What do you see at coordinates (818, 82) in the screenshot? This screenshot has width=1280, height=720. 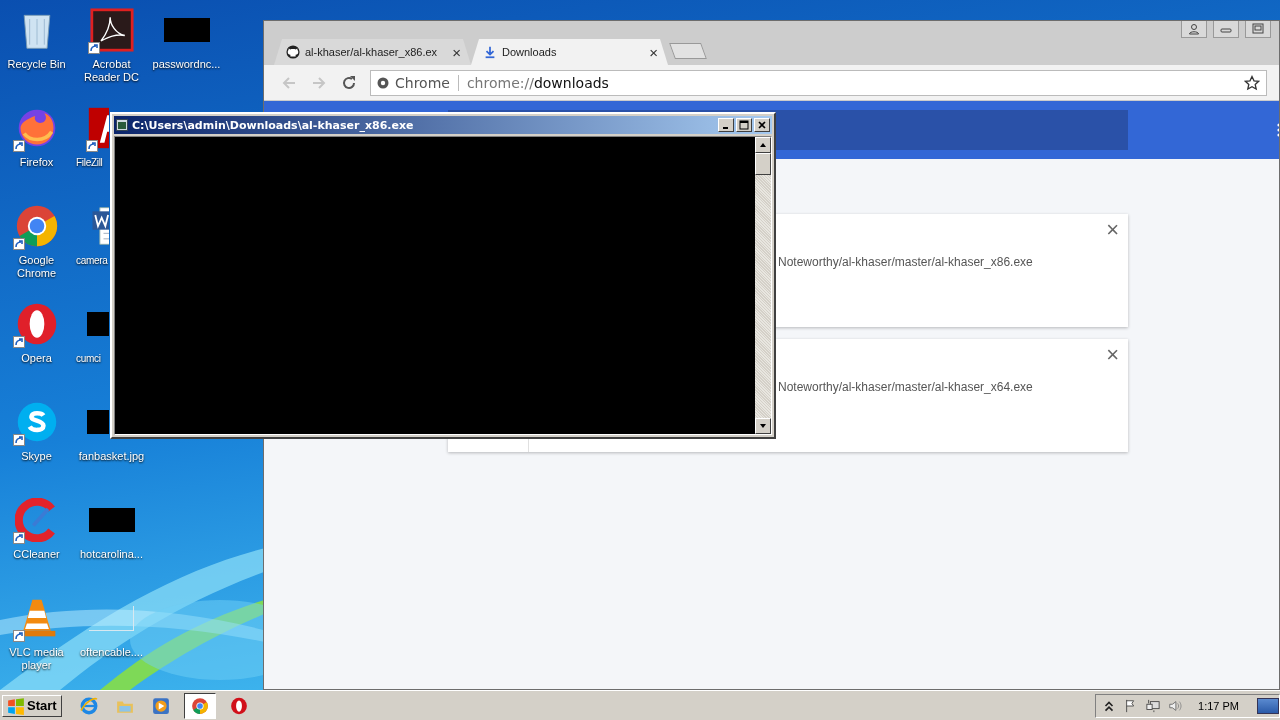 I see `address-bar: Chrome chrome://downloads` at bounding box center [818, 82].